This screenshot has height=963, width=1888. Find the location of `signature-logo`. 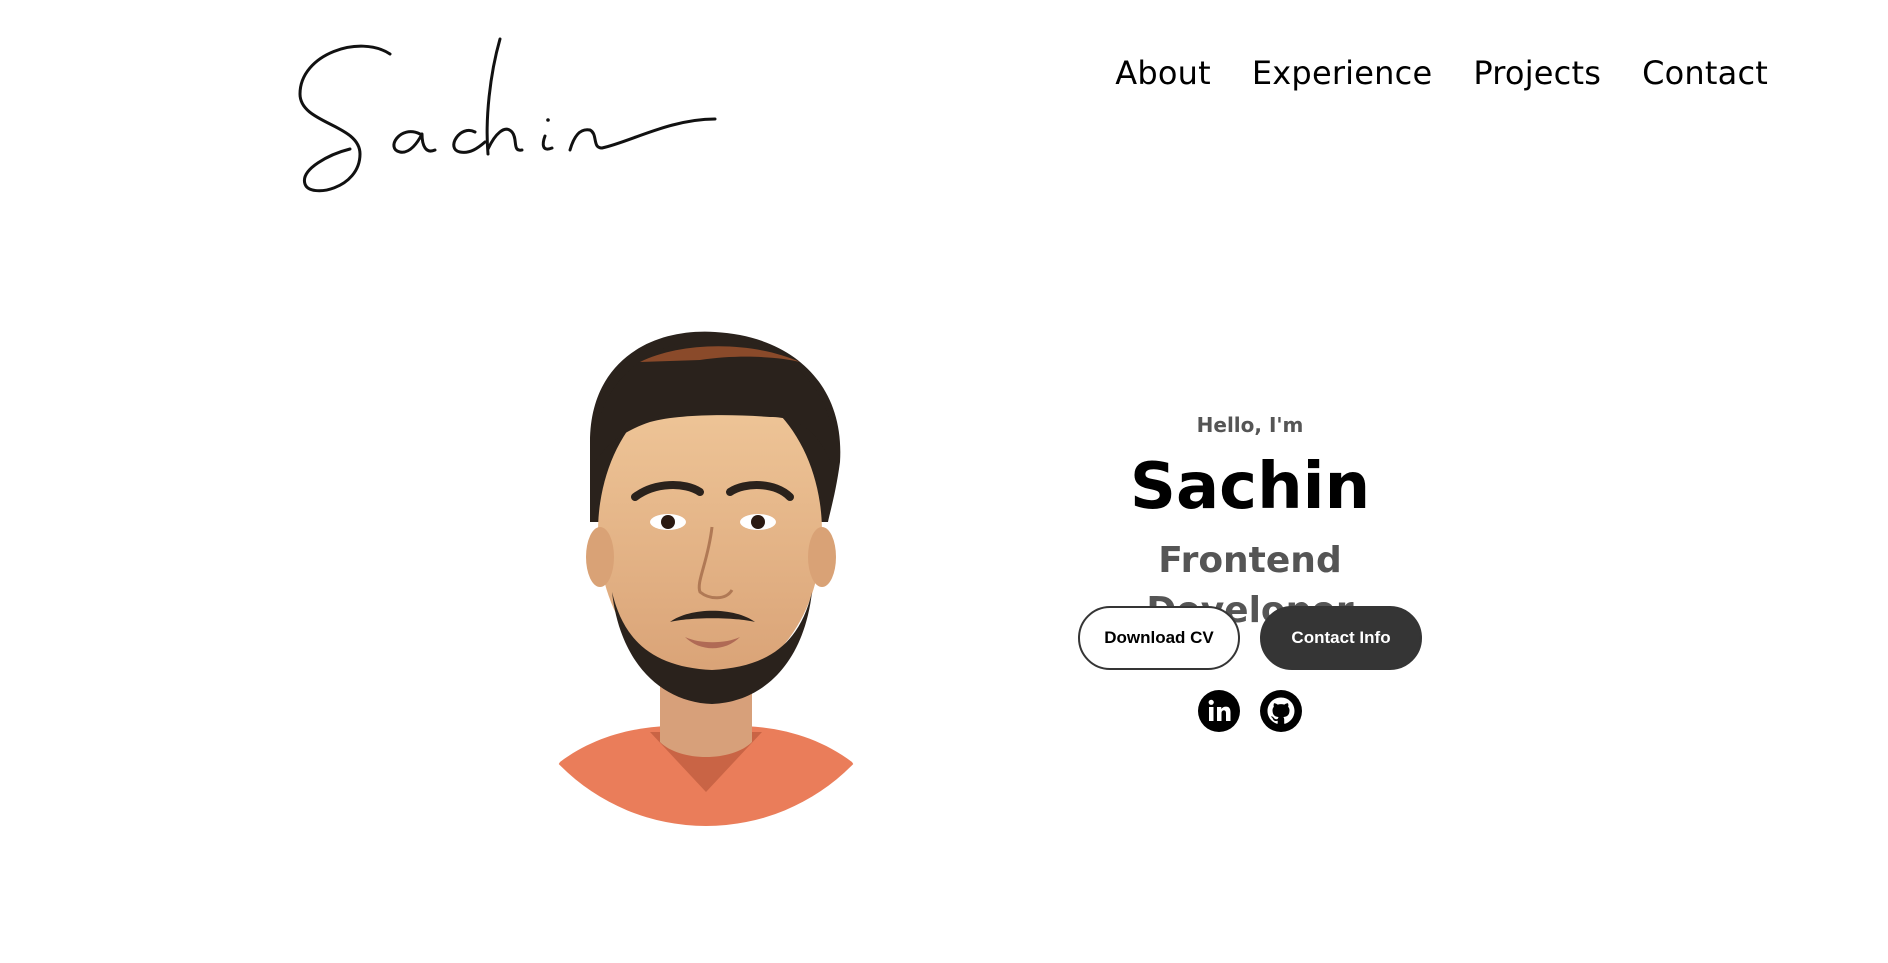

signature-logo is located at coordinates (510, 114).